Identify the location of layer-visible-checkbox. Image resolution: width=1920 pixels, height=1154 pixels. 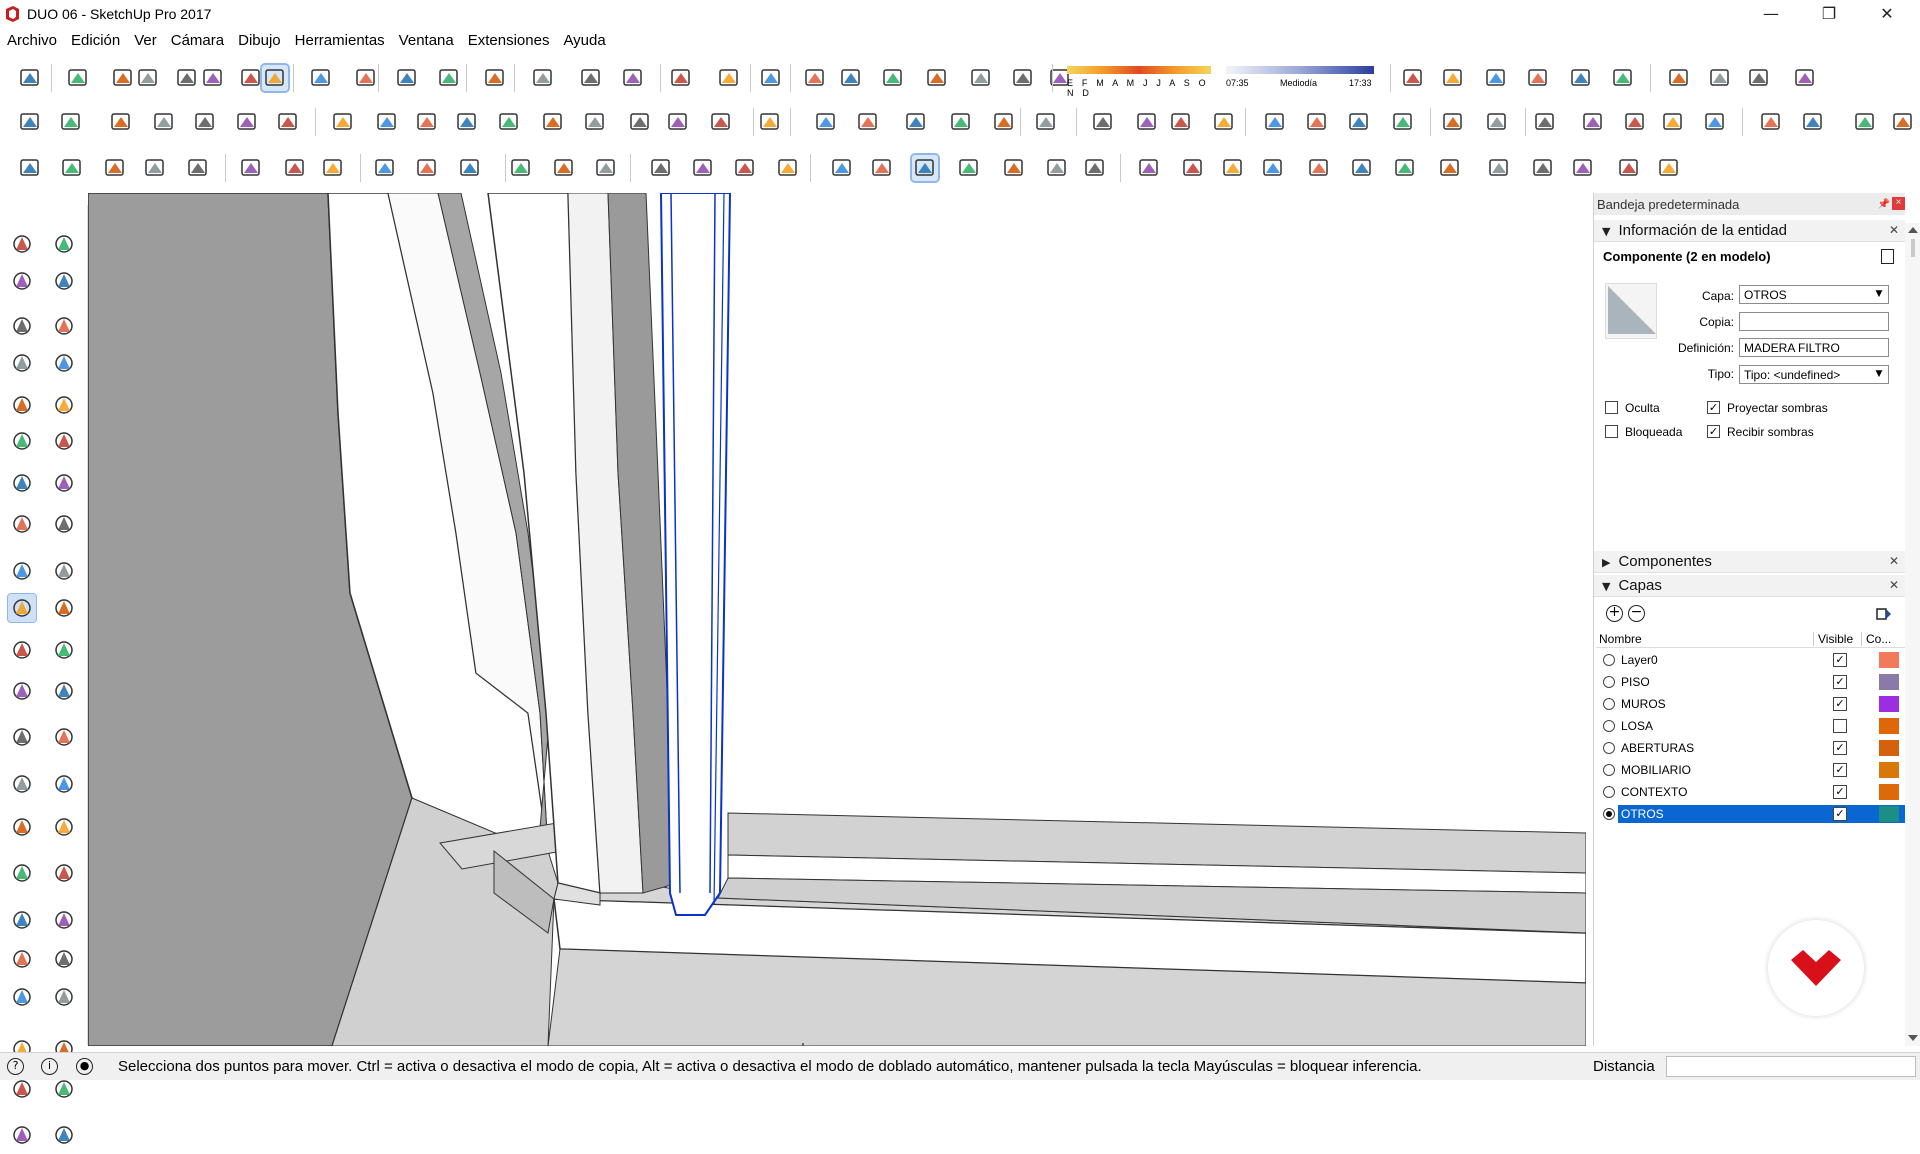
(1840, 726).